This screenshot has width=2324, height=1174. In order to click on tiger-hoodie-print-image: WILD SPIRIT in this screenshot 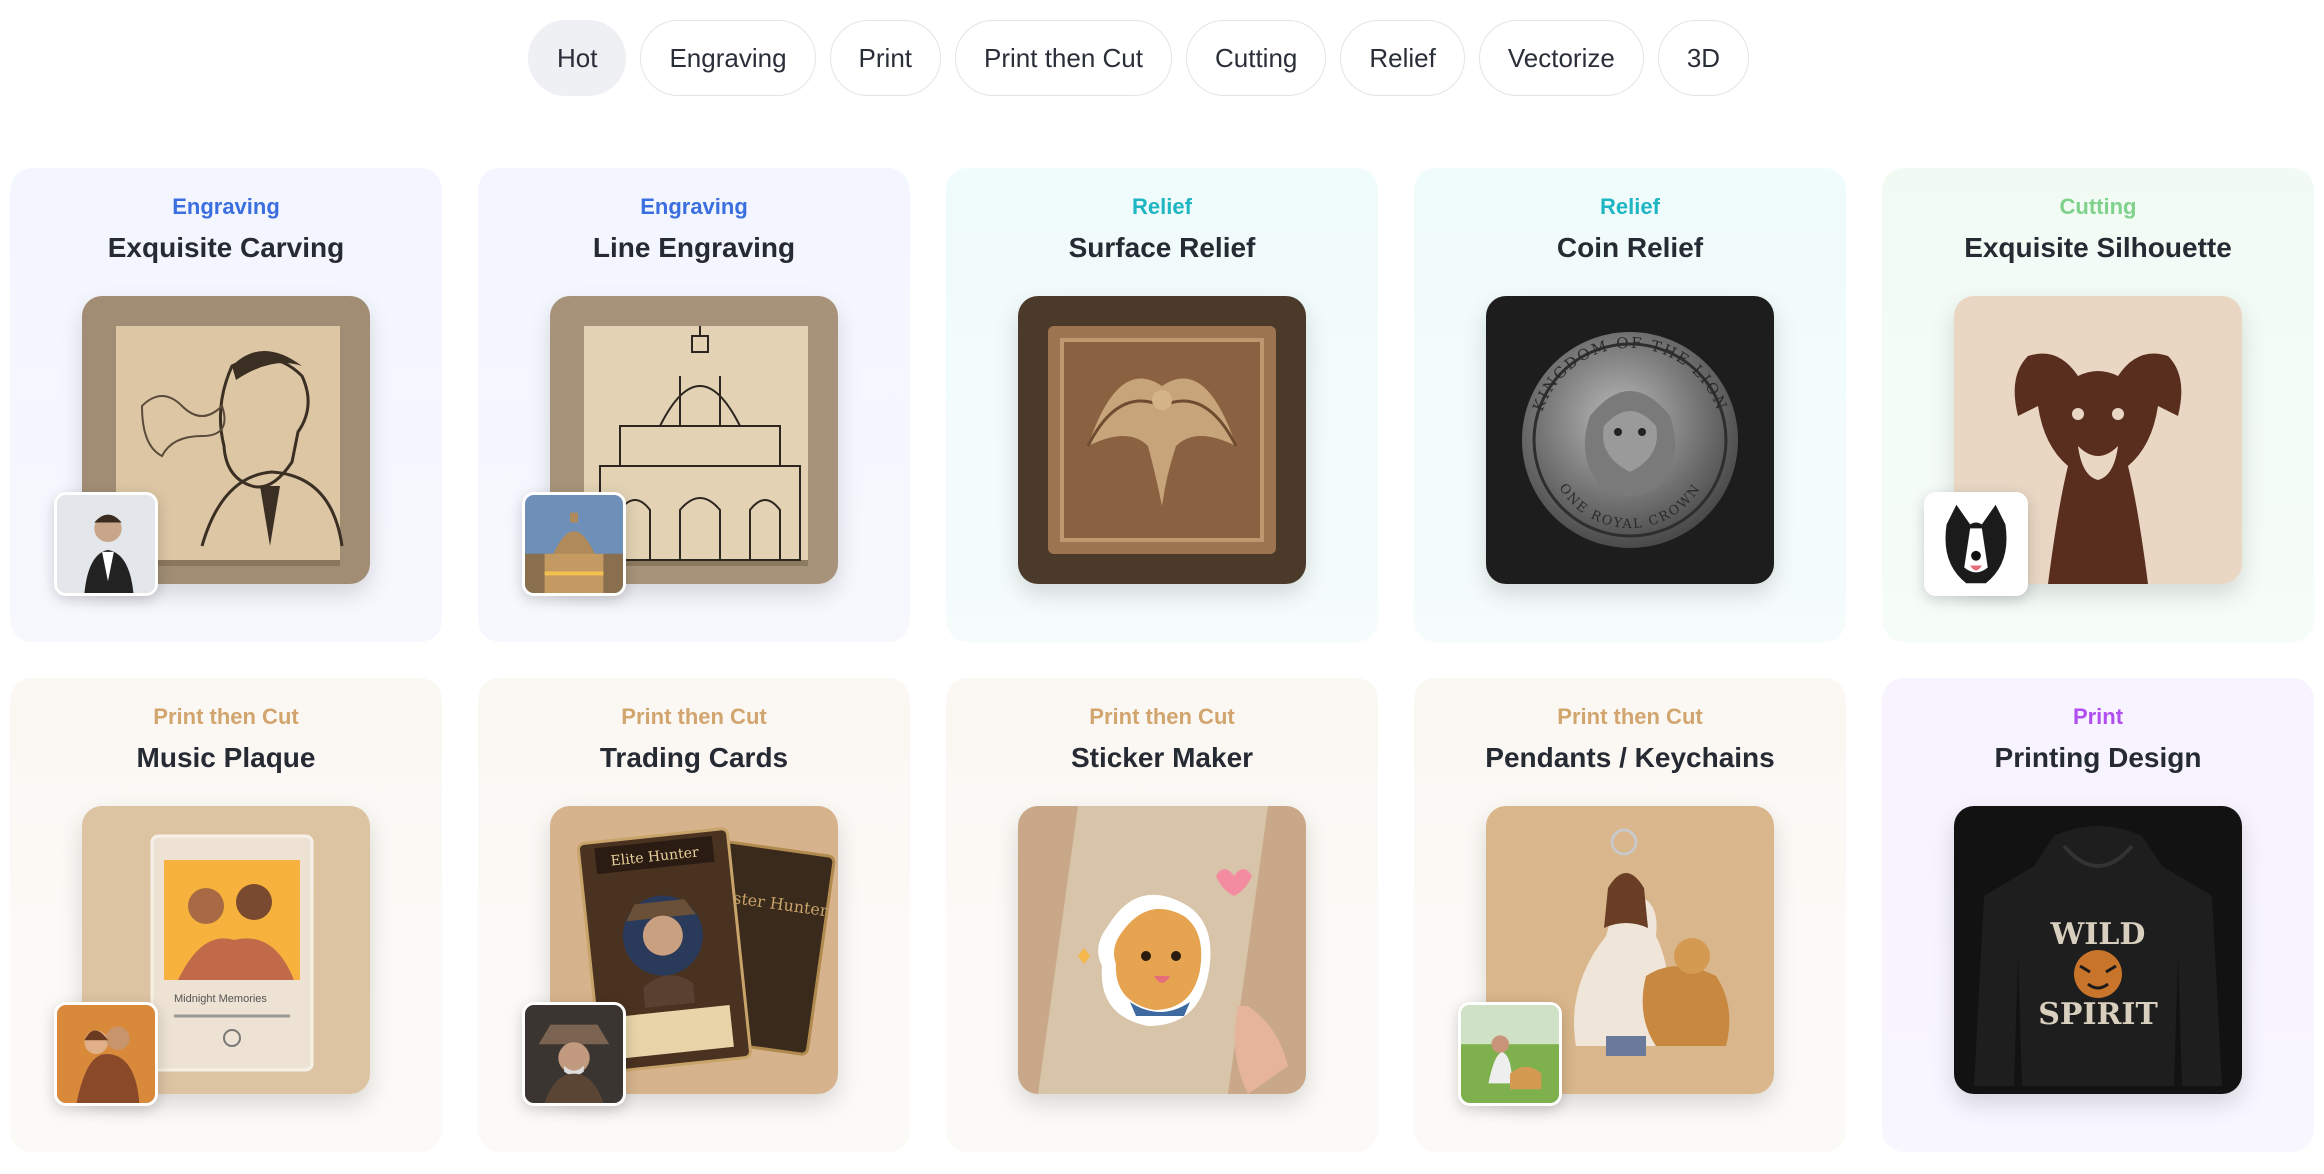, I will do `click(2098, 950)`.